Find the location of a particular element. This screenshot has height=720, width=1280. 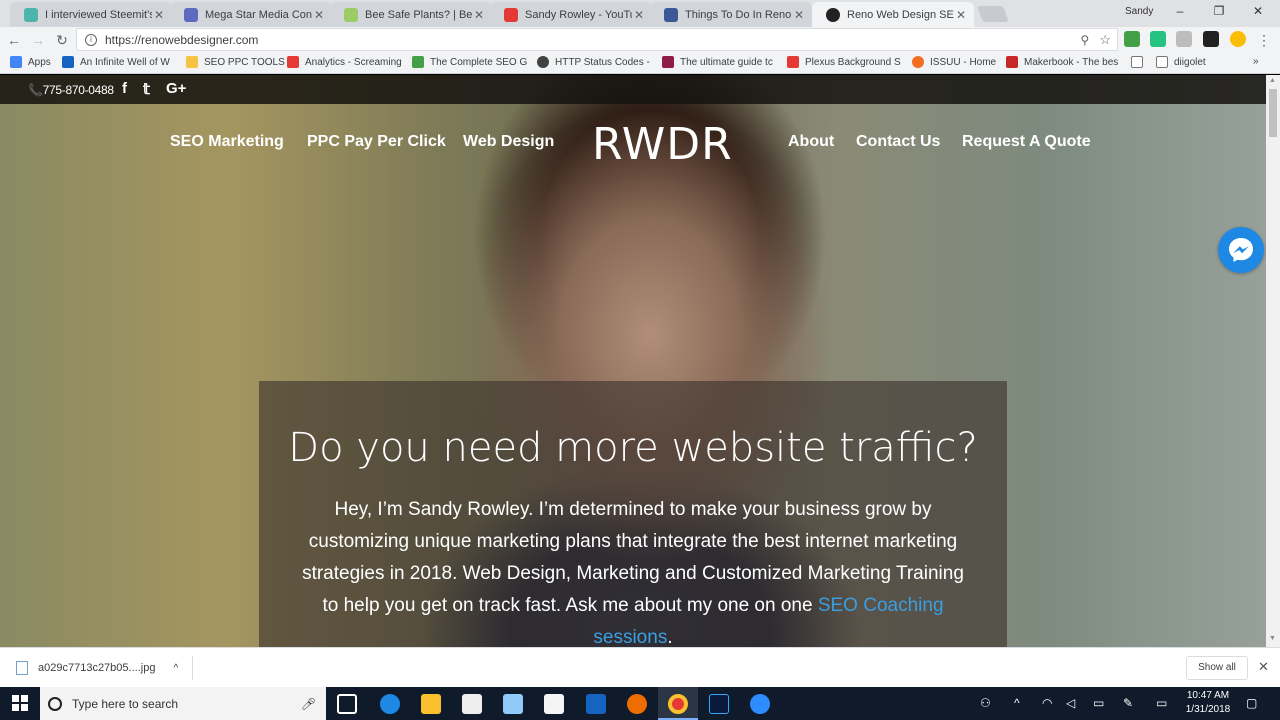

bookmark-item is located at coordinates (1140, 62).